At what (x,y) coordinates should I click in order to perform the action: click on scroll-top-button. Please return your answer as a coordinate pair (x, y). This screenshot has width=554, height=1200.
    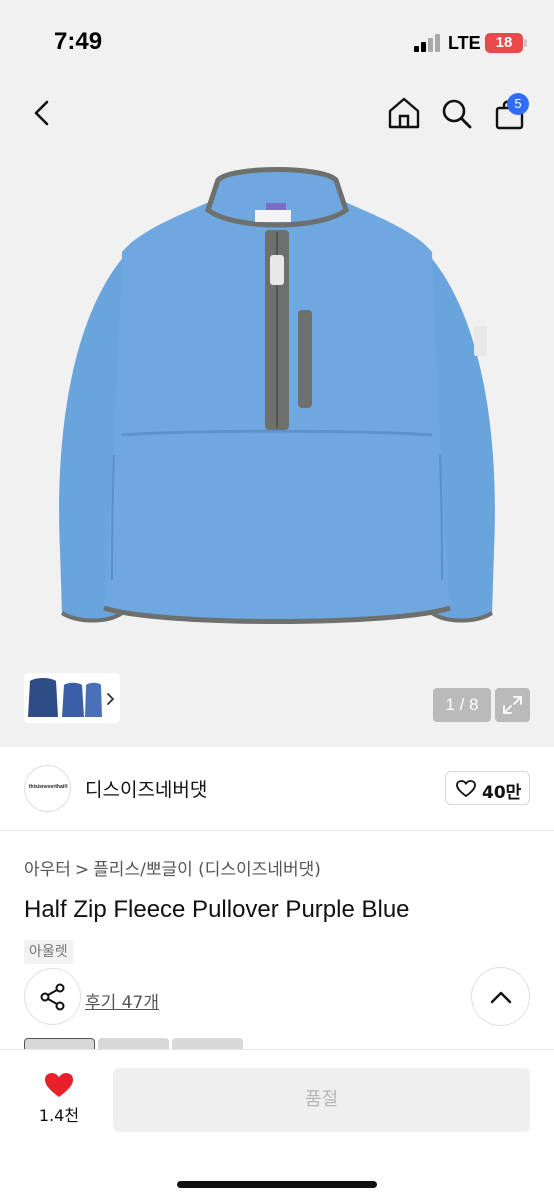
    Looking at the image, I should click on (500, 996).